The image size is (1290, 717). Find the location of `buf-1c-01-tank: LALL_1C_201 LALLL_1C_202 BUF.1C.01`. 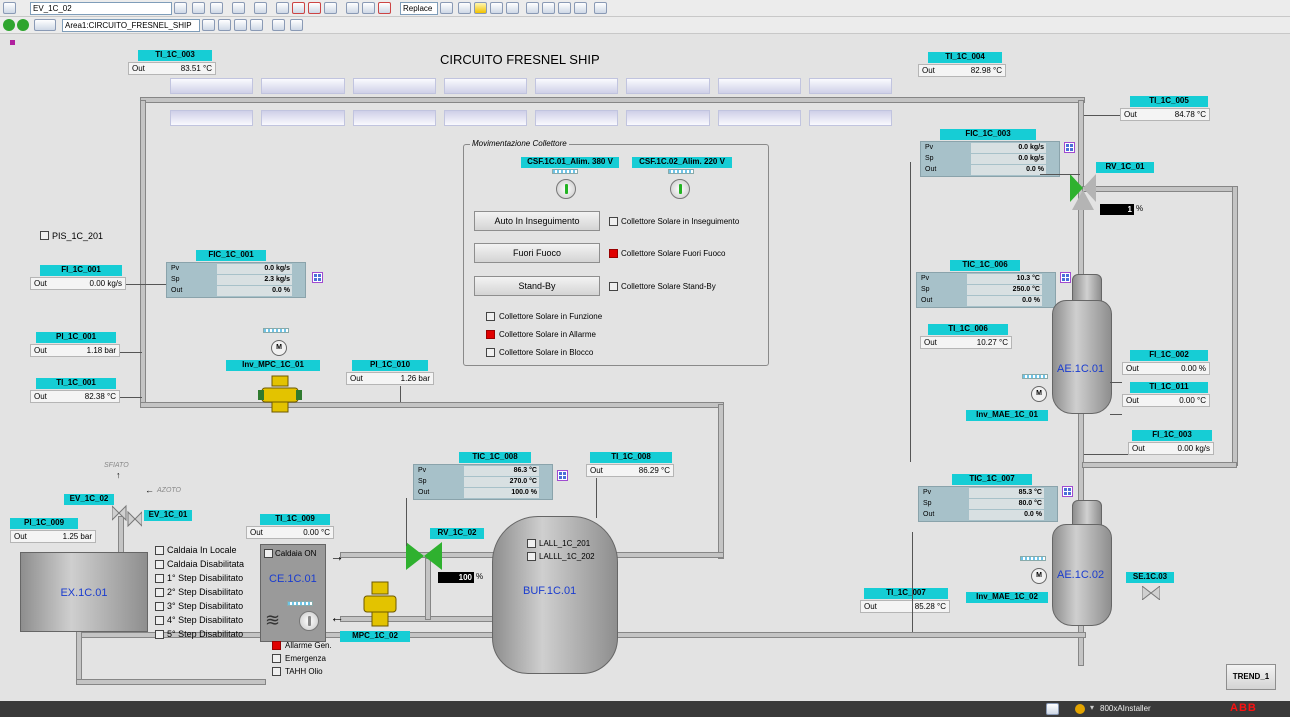

buf-1c-01-tank: LALL_1C_201 LALLL_1C_202 BUF.1C.01 is located at coordinates (555, 595).